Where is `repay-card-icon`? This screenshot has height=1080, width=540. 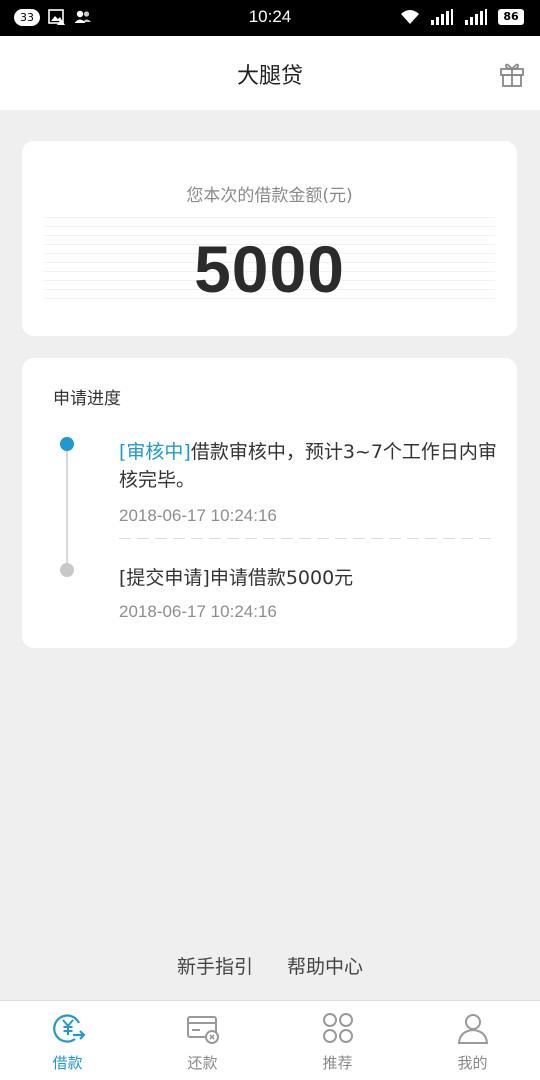
repay-card-icon is located at coordinates (202, 1030).